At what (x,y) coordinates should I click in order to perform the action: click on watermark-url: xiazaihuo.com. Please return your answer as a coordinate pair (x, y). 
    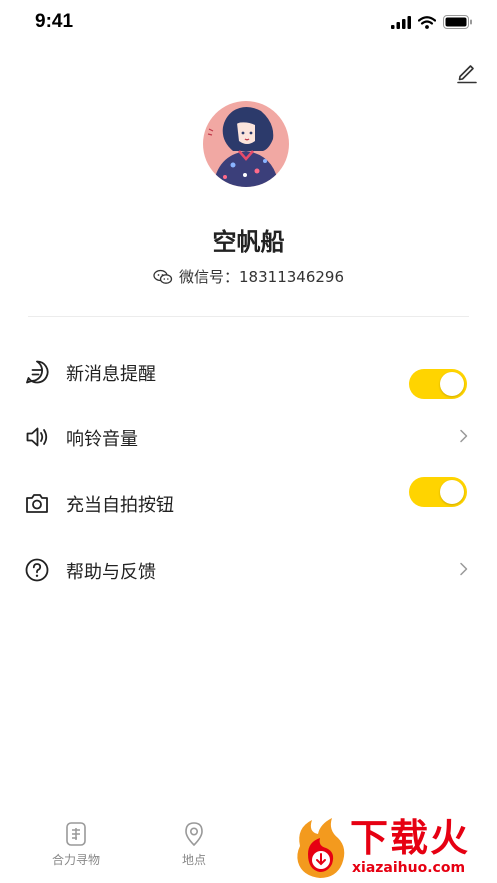
    Looking at the image, I should click on (409, 868).